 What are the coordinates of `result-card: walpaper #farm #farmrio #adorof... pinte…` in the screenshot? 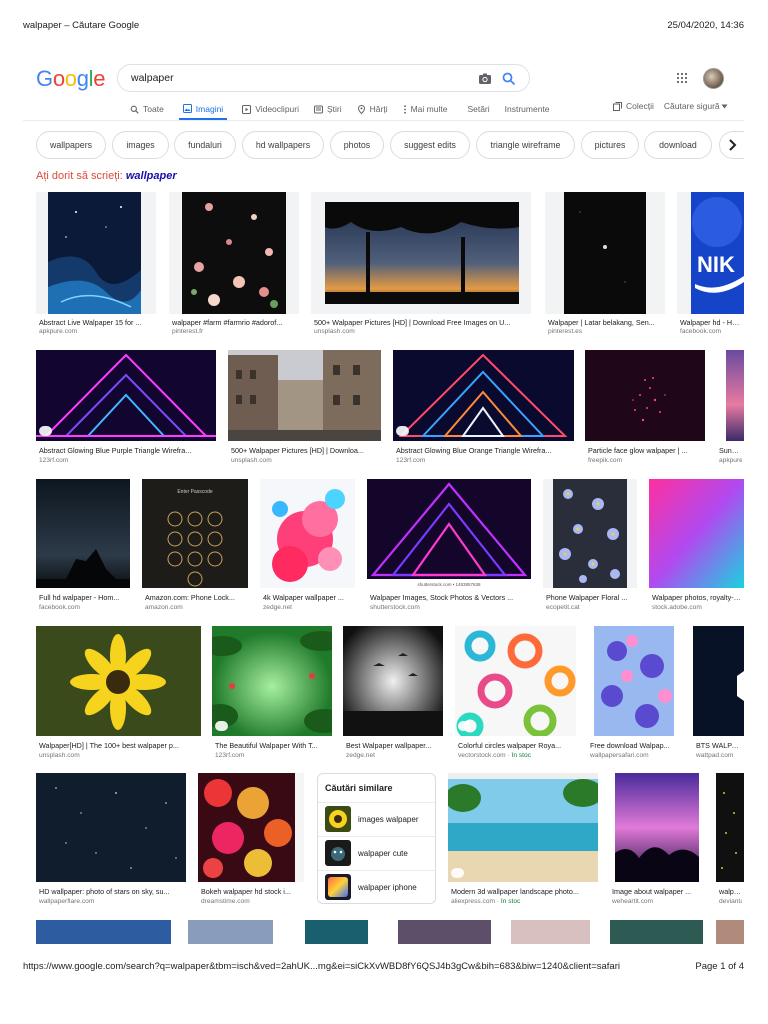 It's located at (234, 264).